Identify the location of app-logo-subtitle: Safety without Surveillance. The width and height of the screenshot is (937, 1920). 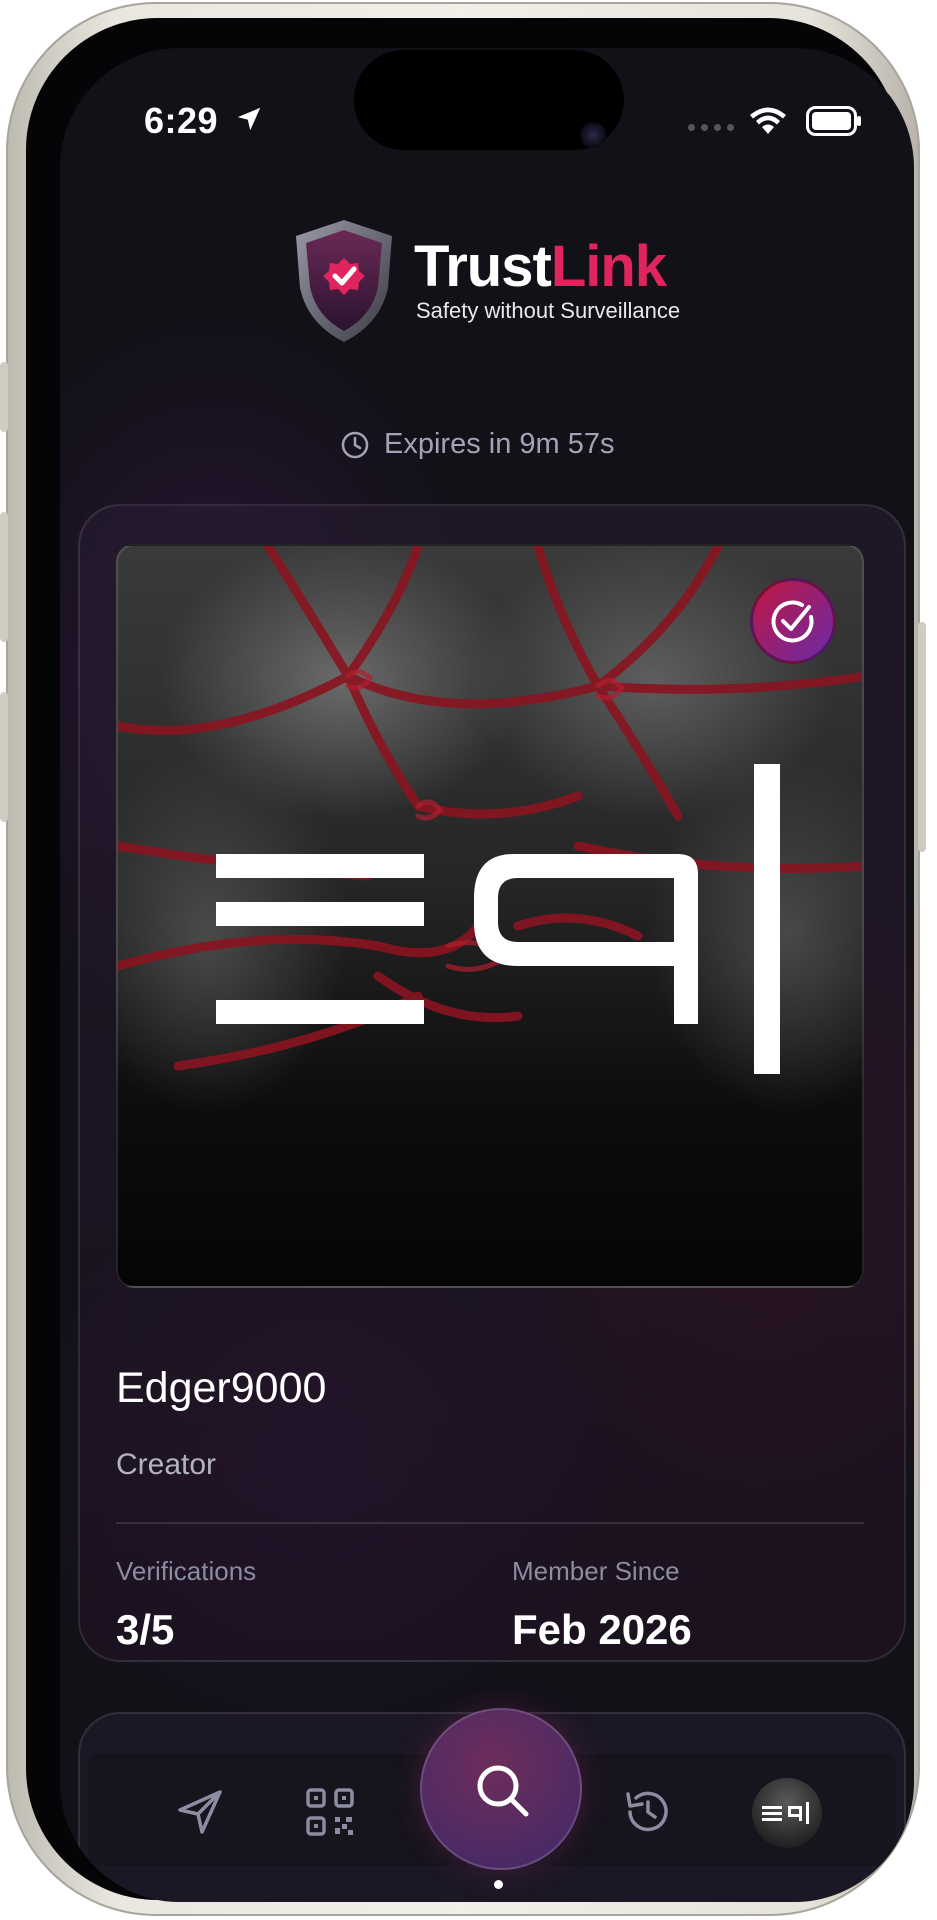
(548, 310).